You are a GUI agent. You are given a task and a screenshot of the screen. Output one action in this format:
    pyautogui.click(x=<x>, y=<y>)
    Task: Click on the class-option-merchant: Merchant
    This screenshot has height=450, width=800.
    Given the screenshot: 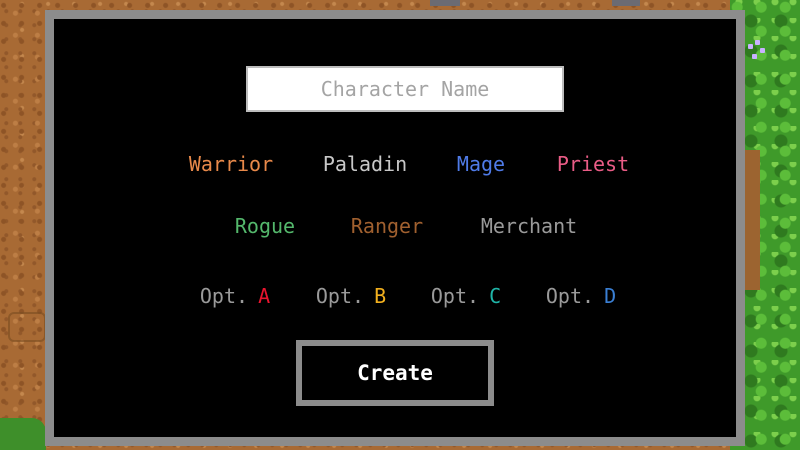 What is the action you would take?
    pyautogui.click(x=529, y=226)
    